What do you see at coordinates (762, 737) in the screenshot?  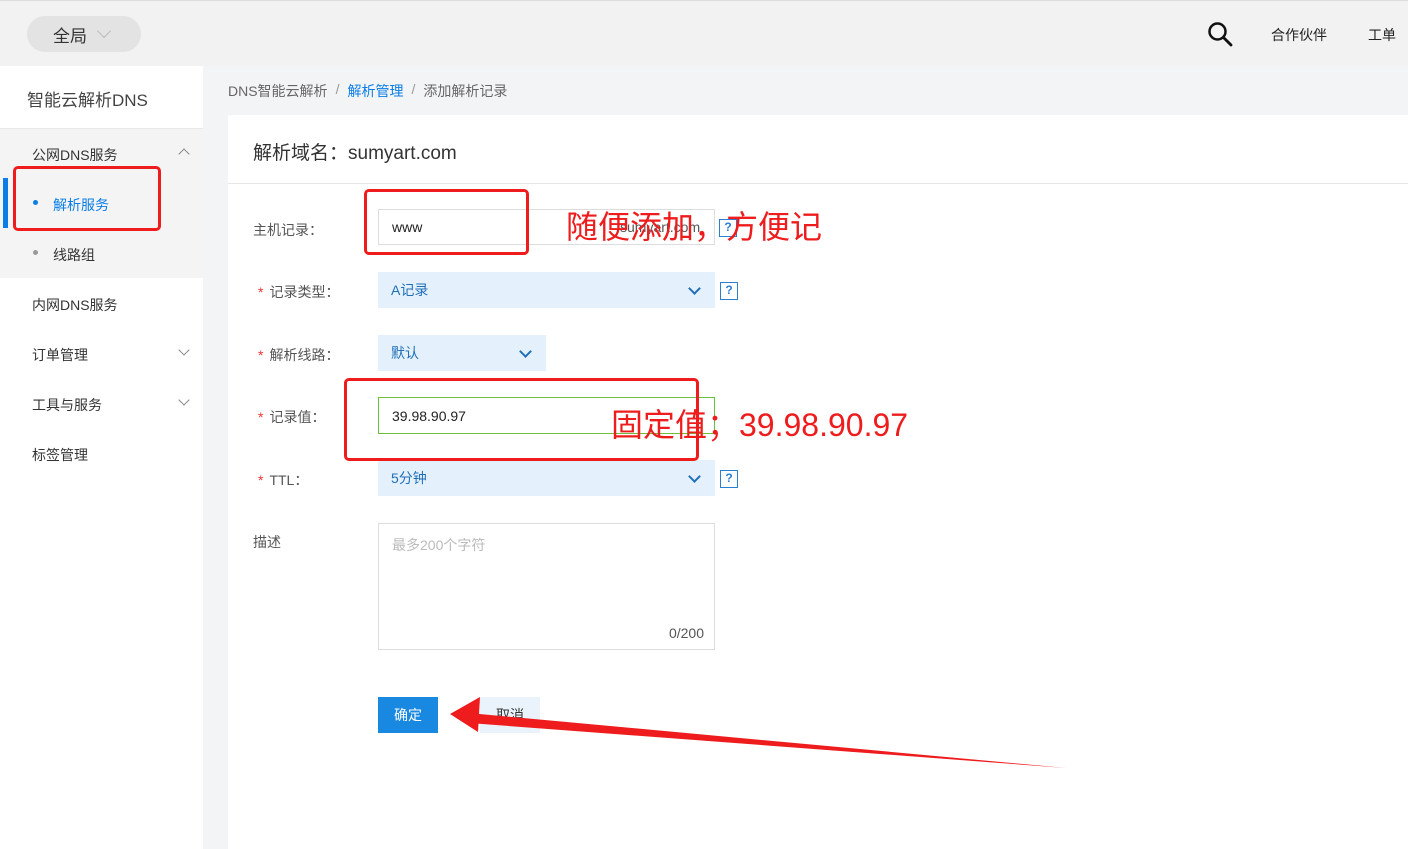 I see `arrow-shaft` at bounding box center [762, 737].